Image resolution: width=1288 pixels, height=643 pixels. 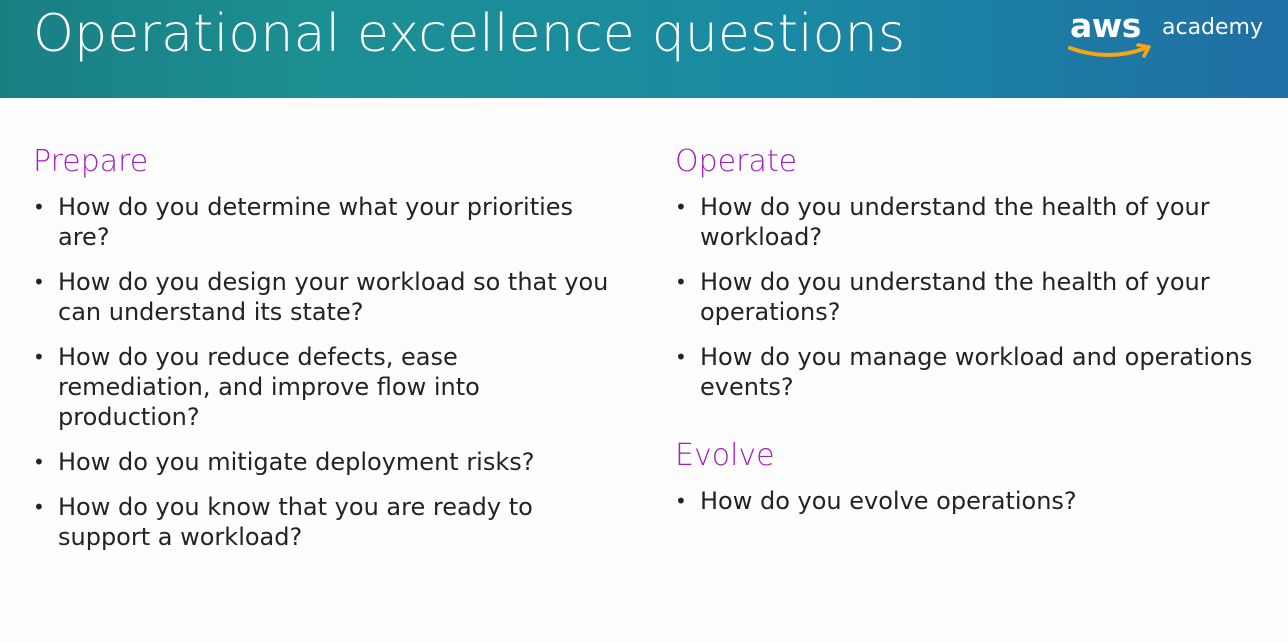 I want to click on logo-brand: aws, so click(x=1105, y=25).